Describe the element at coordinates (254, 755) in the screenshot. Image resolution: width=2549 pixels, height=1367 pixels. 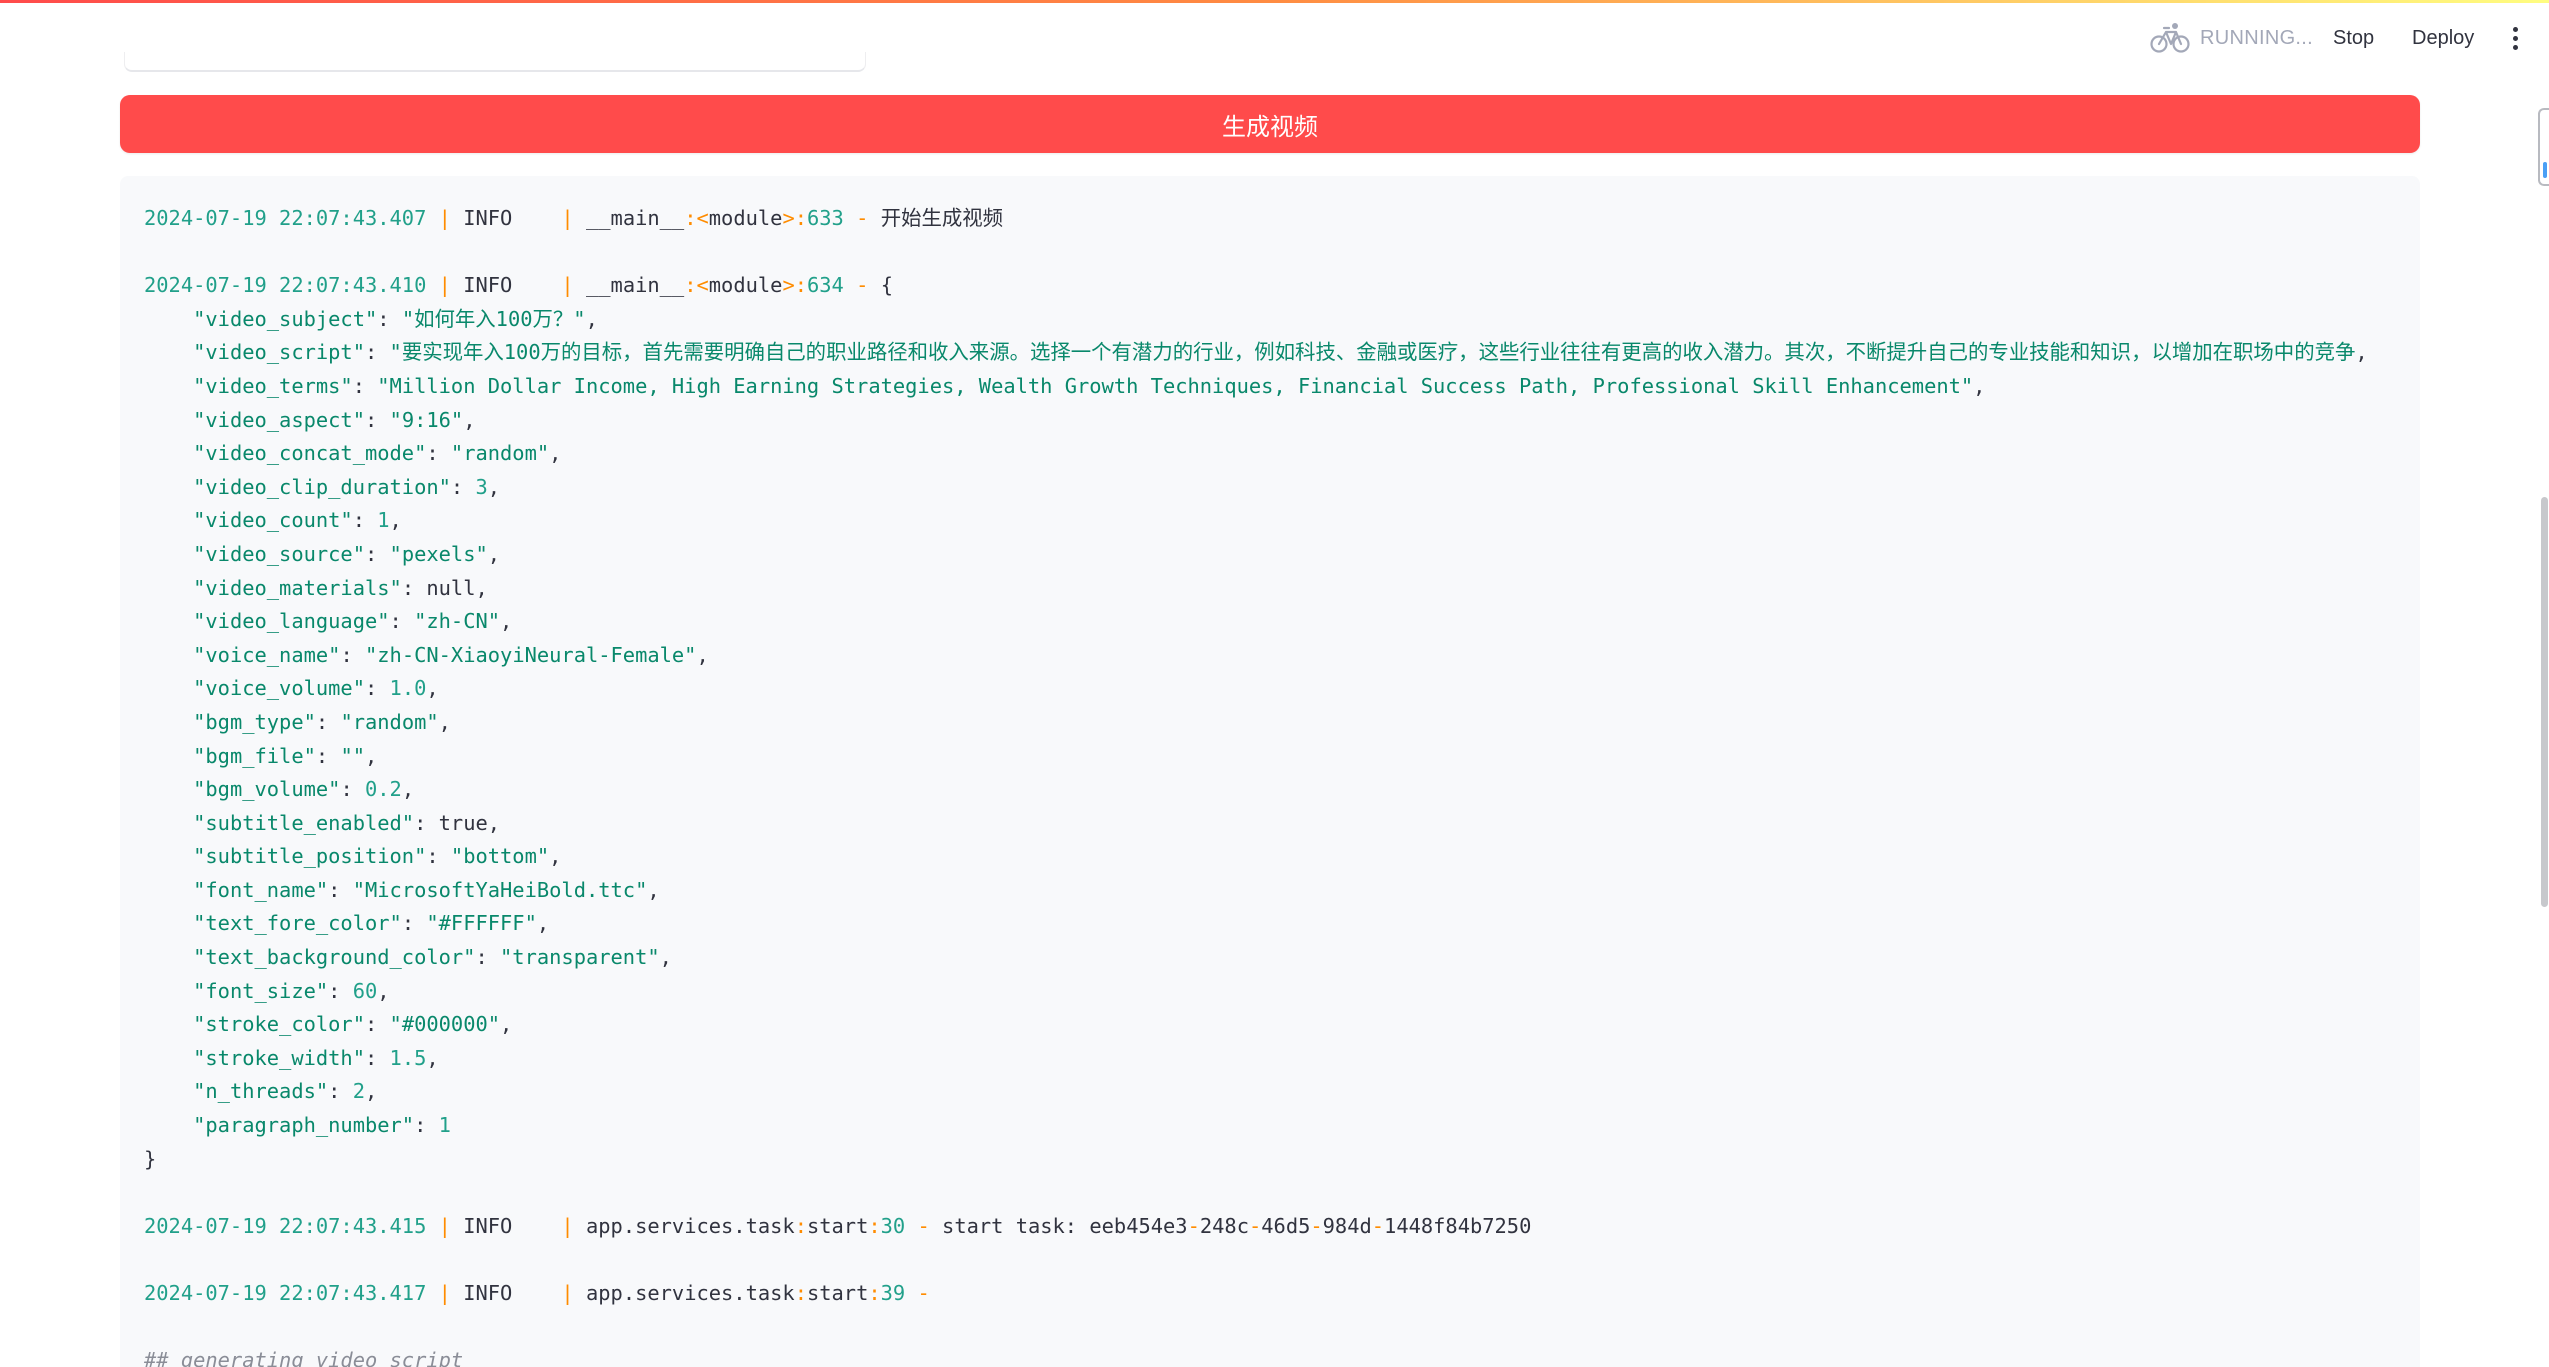
I see `param-key: "bgm_file"` at that location.